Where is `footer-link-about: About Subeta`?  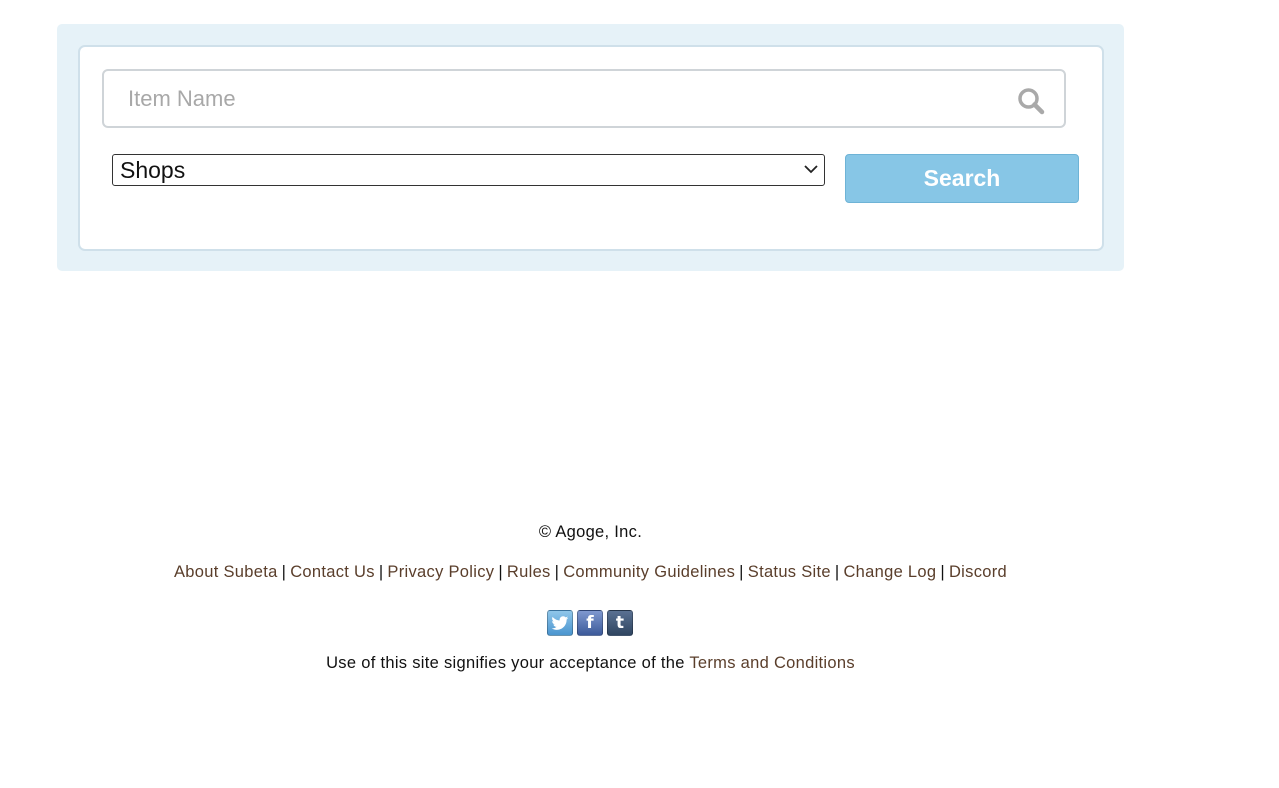
footer-link-about: About Subeta is located at coordinates (226, 572).